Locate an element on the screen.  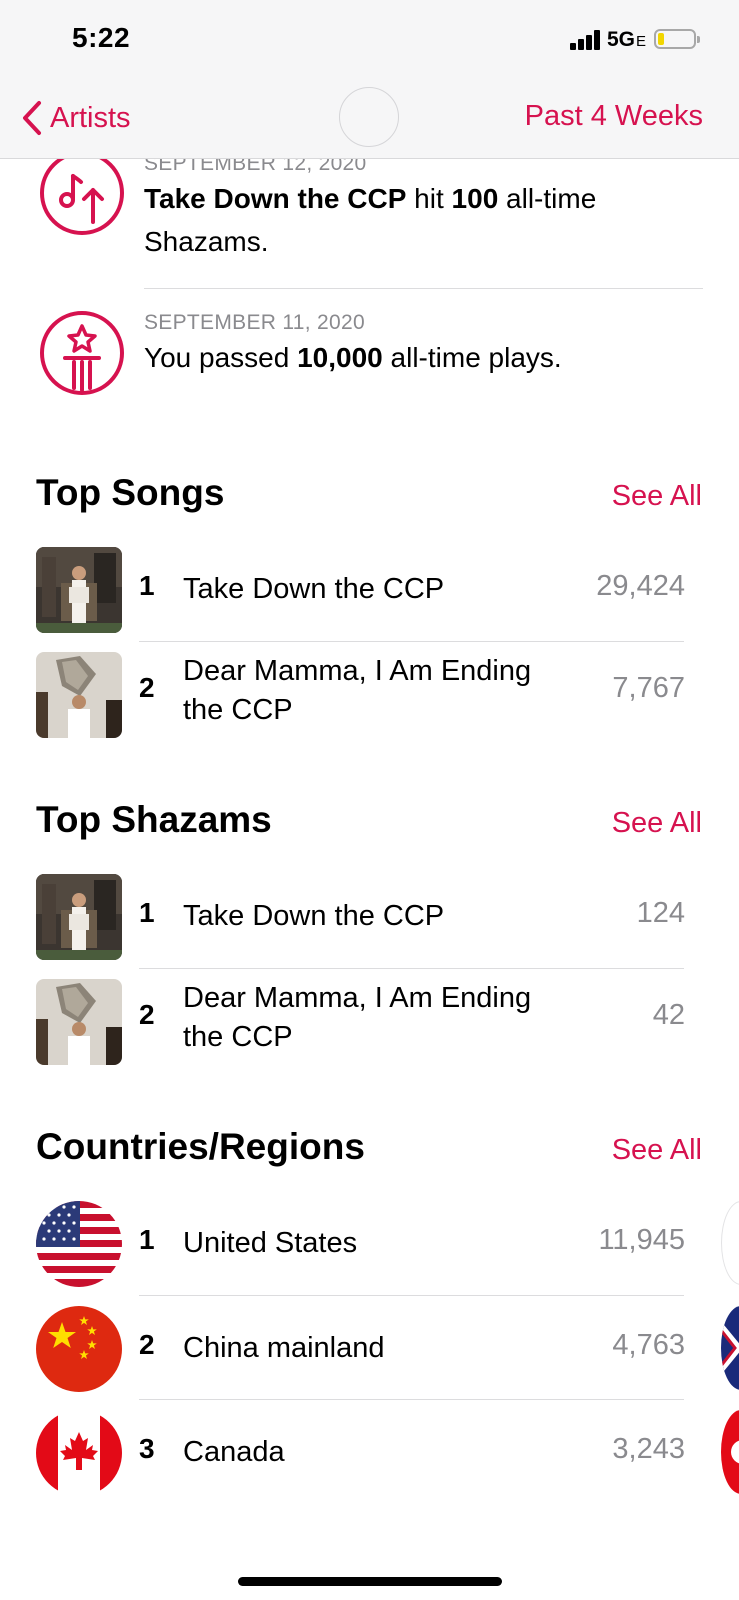
country-name: China mainland is located at coordinates (284, 1348).